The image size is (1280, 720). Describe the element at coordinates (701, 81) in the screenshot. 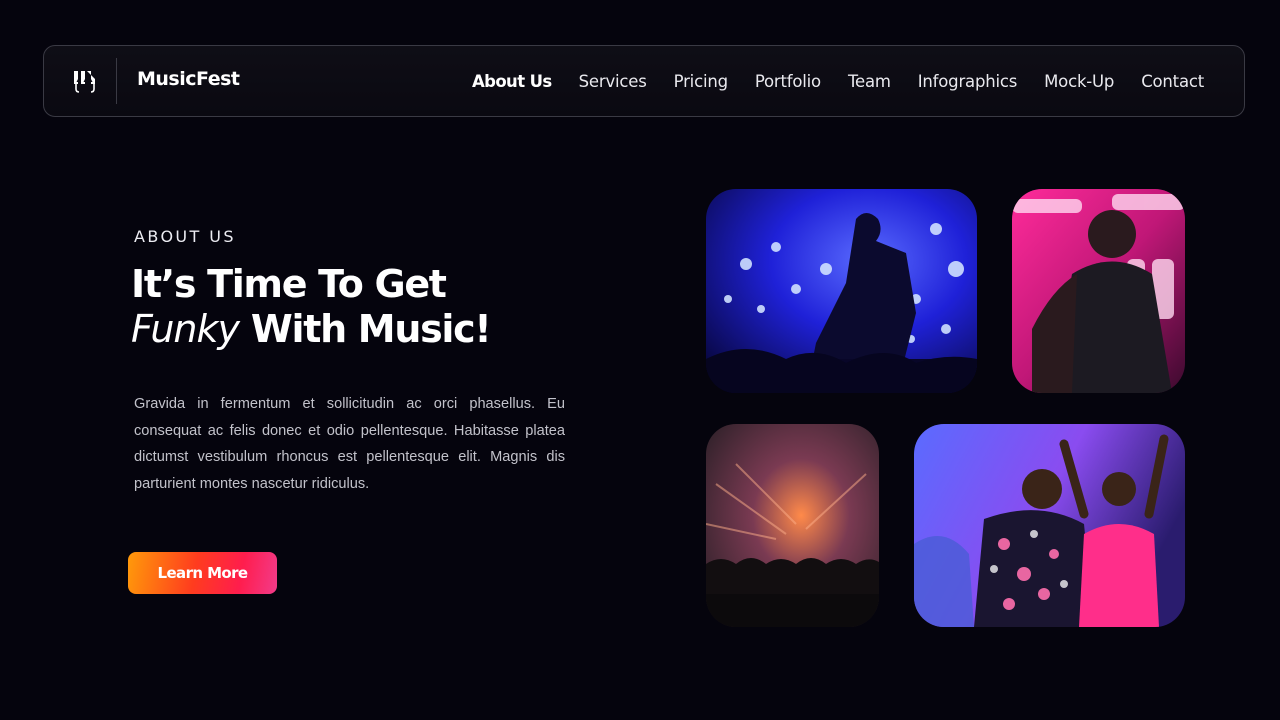

I see `nav-pricing: Pricing` at that location.